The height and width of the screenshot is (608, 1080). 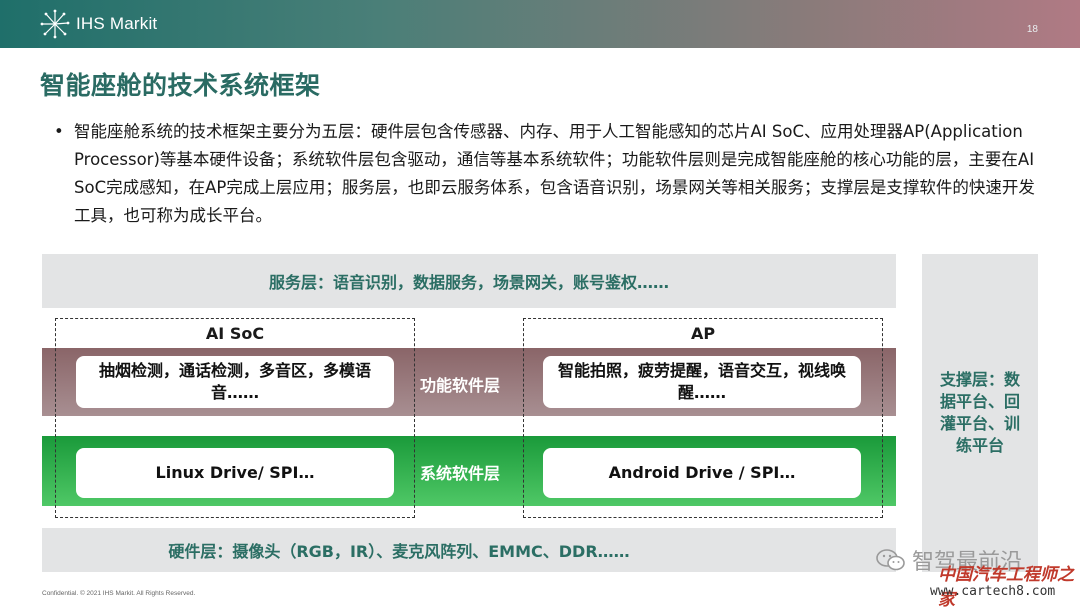 What do you see at coordinates (55, 24) in the screenshot?
I see `starburst-logo-icon` at bounding box center [55, 24].